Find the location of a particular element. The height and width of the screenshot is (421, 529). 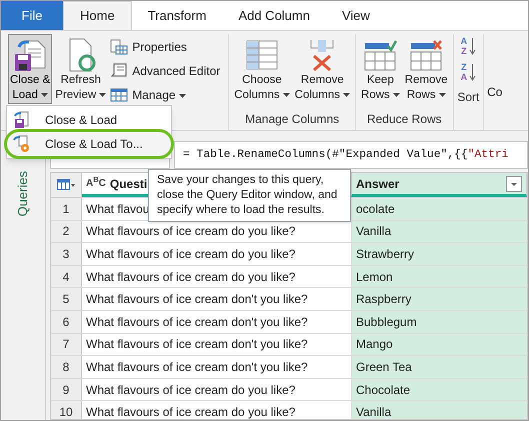

type-label: A$^{B}$C is located at coordinates (96, 183).